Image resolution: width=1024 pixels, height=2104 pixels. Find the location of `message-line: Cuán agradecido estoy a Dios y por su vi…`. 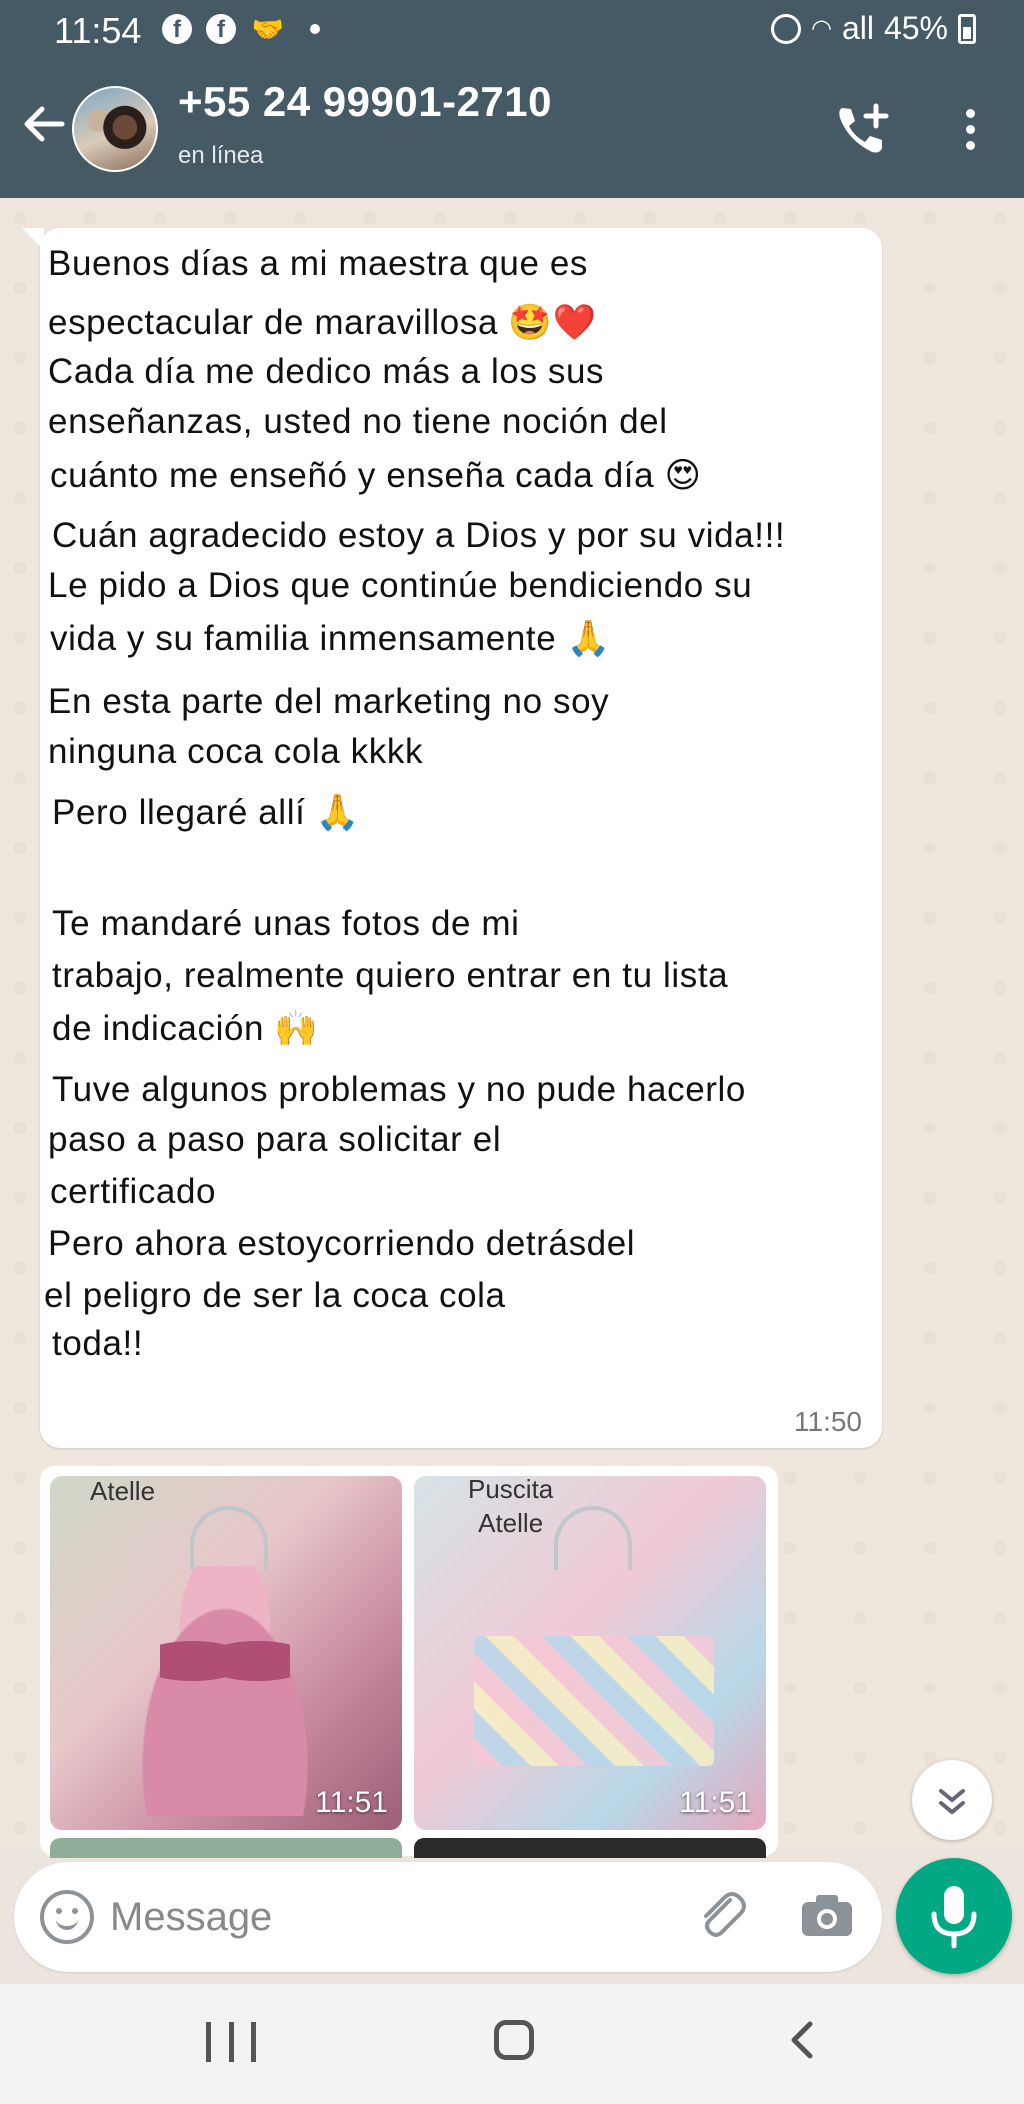

message-line: Cuán agradecido estoy a Dios y por su vi… is located at coordinates (419, 535).